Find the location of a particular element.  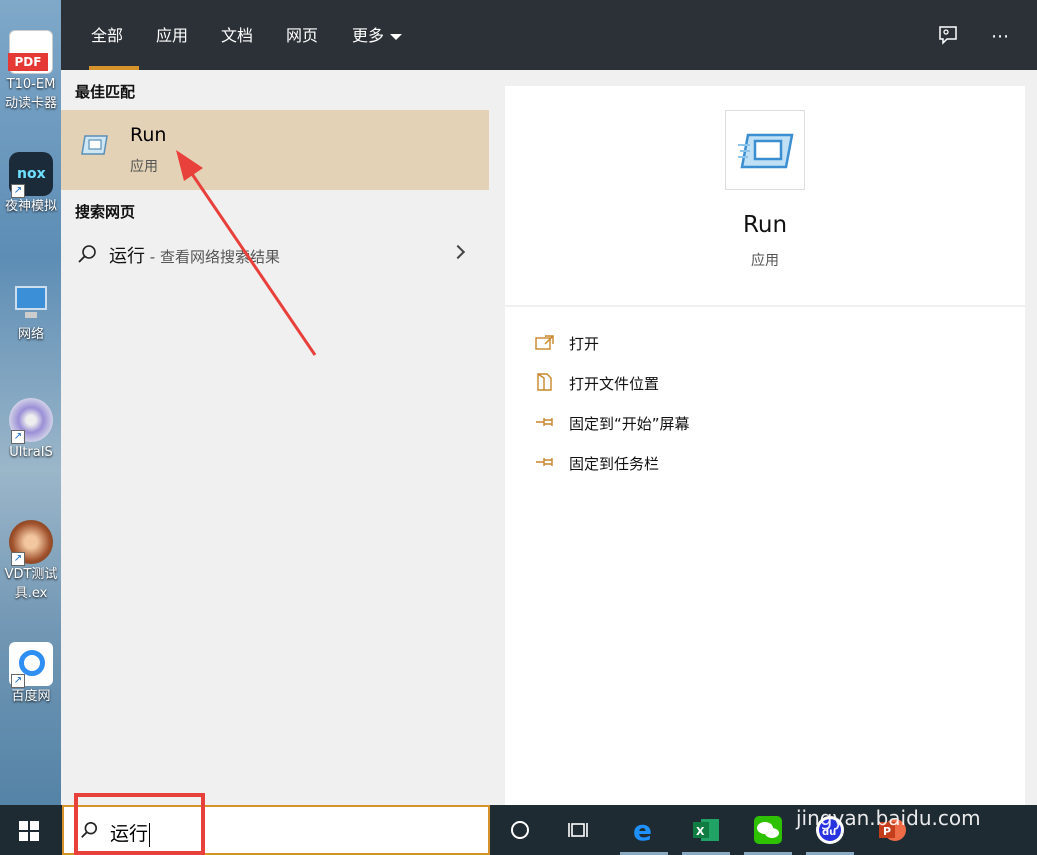

watermark-url: jingyan.baidu.com is located at coordinates (888, 818).